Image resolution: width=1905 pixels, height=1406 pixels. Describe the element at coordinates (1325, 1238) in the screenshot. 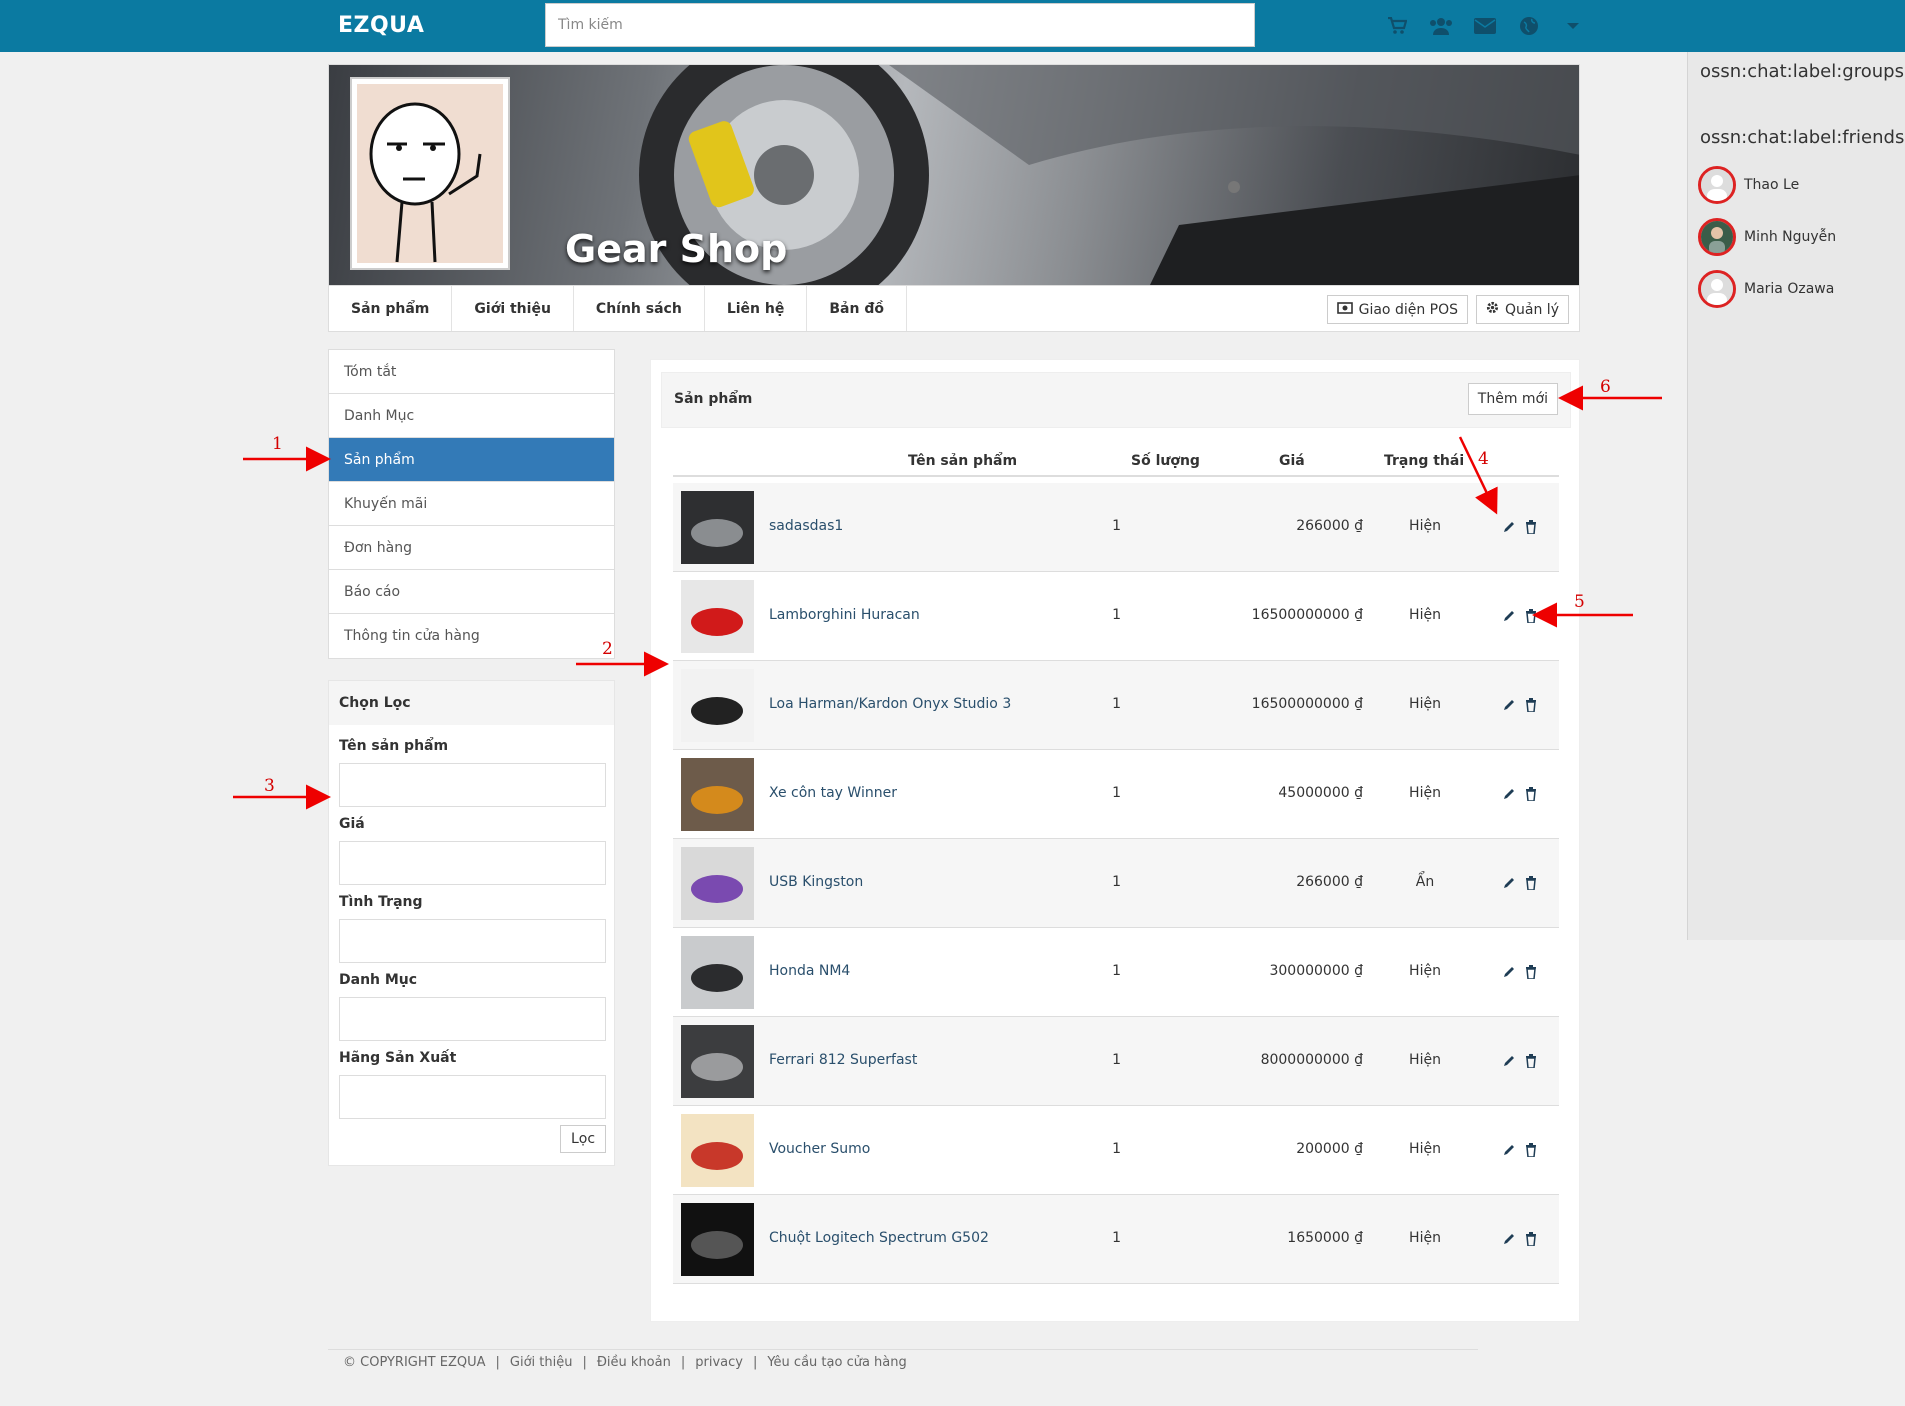

I see `product-price: 1650000 ₫` at that location.